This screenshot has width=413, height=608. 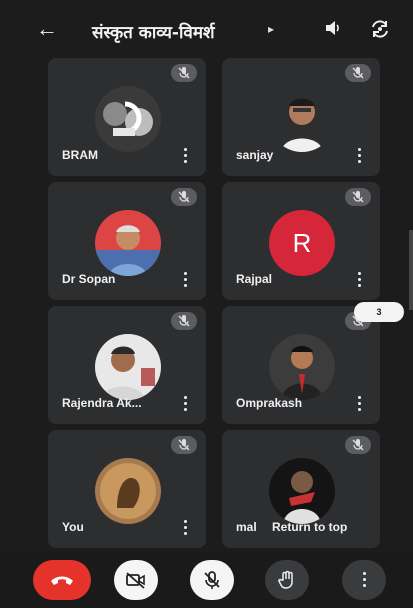 I want to click on chevron-right-icon: ▸, so click(x=271, y=29).